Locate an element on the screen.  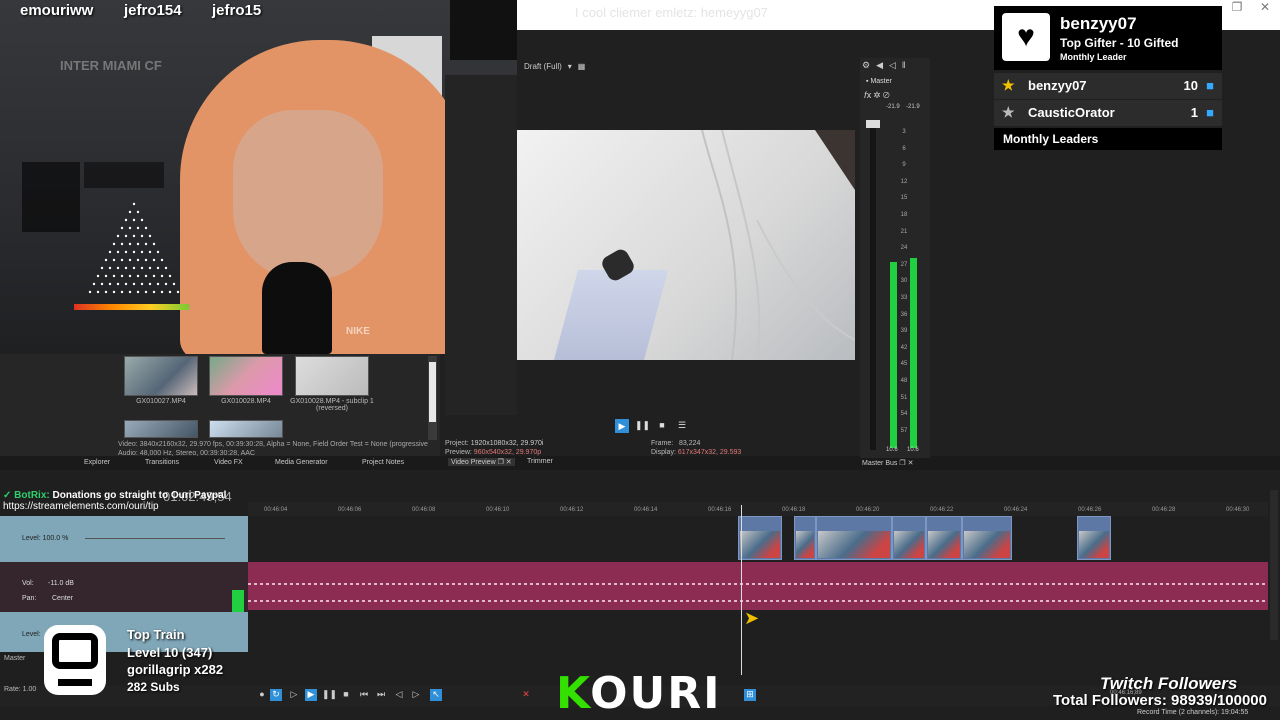
display-label: Display: is located at coordinates (663, 452).